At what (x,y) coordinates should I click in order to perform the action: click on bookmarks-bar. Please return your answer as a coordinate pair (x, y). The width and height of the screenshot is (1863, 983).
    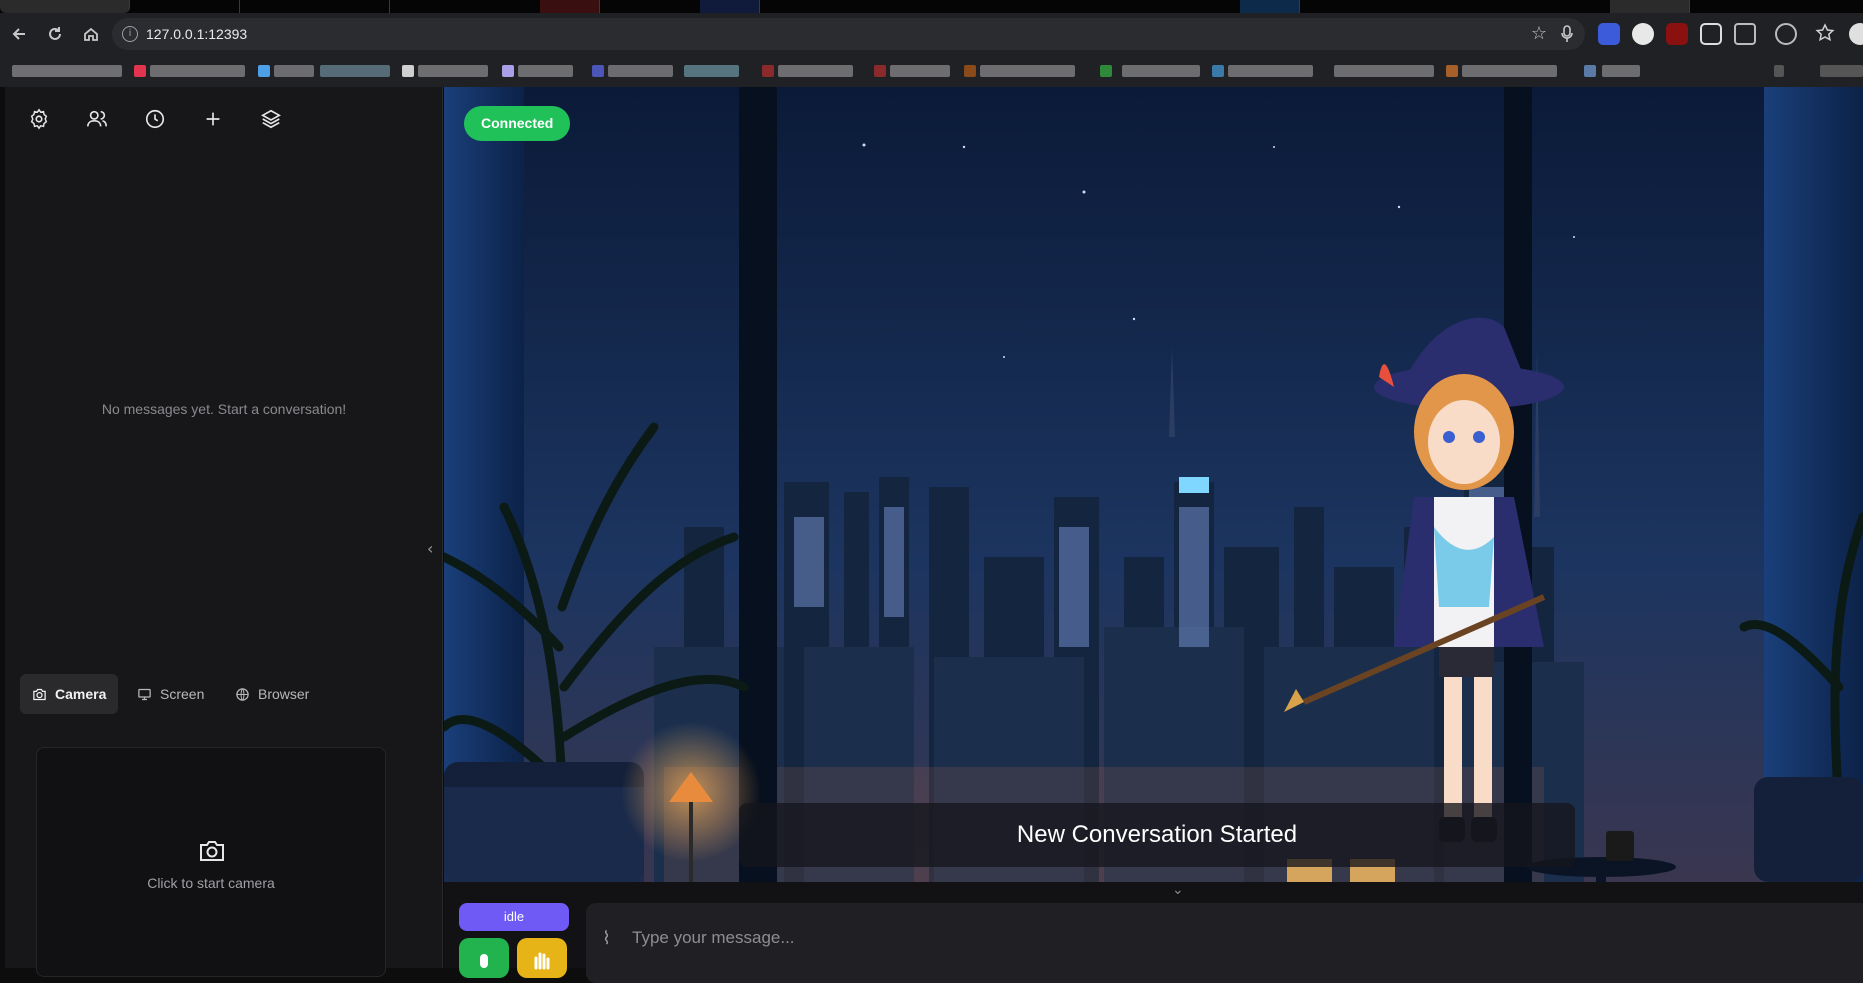
    Looking at the image, I should click on (931, 71).